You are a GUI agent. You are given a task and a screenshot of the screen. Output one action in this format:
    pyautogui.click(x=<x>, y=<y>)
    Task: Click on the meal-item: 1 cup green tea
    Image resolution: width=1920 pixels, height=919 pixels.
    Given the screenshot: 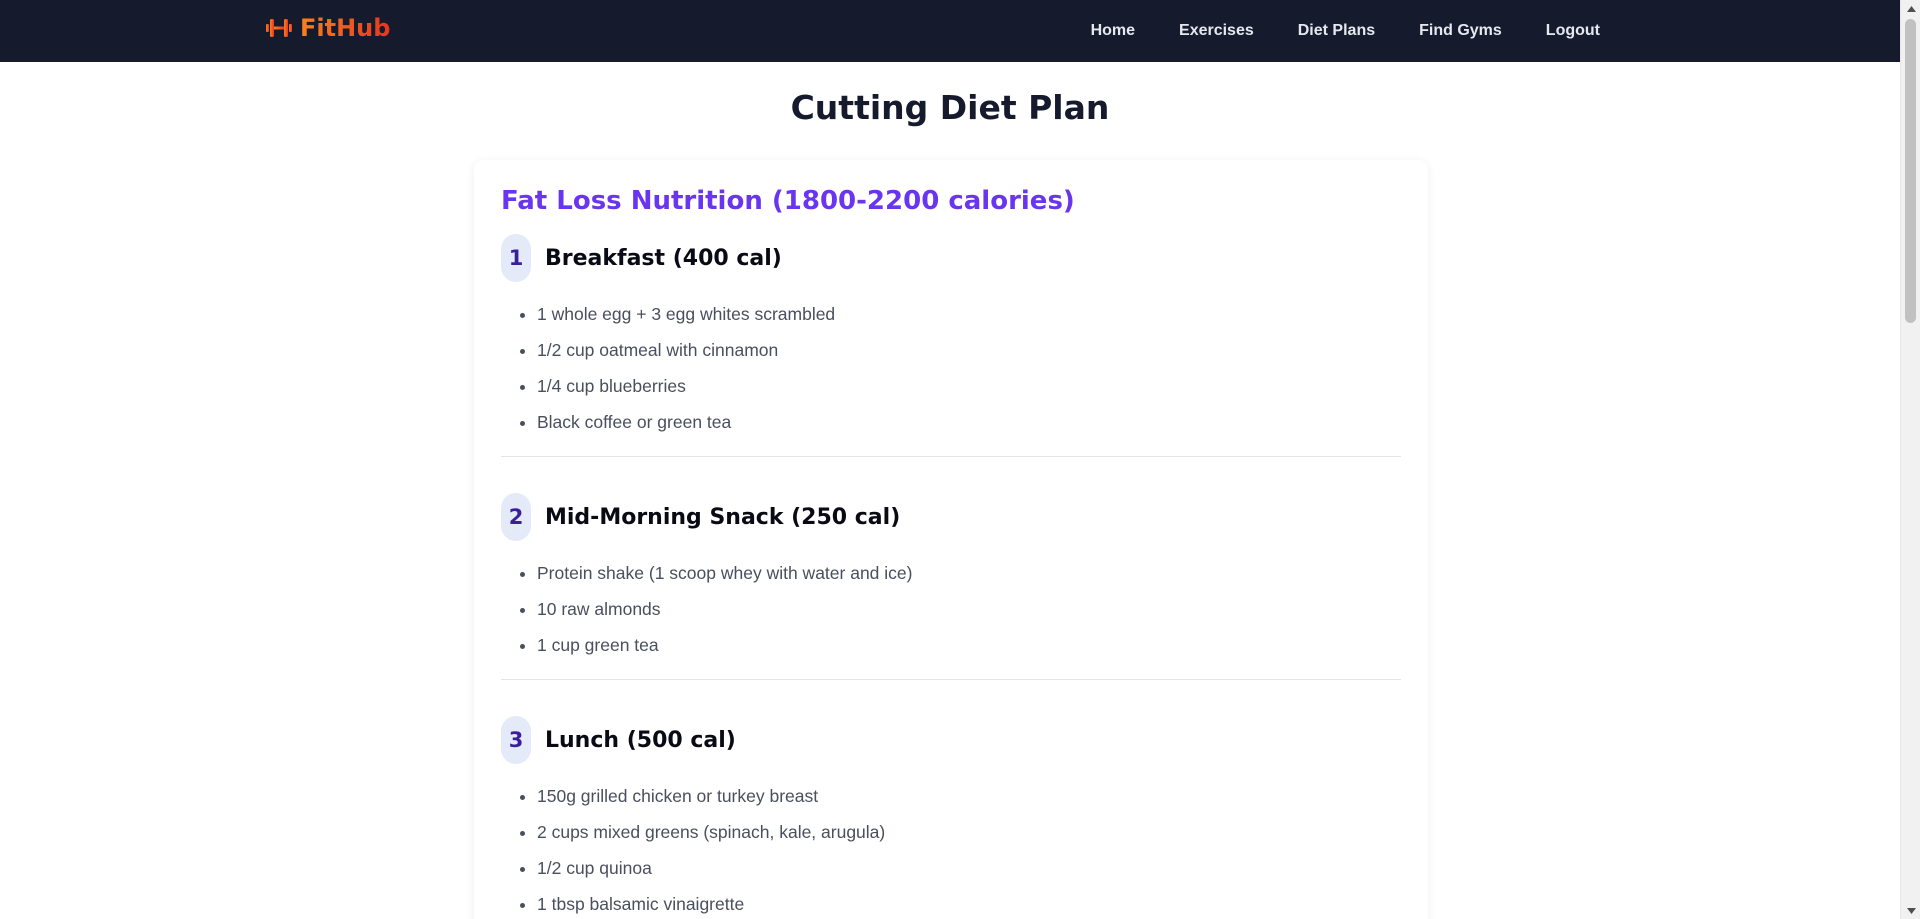 What is the action you would take?
    pyautogui.click(x=969, y=645)
    